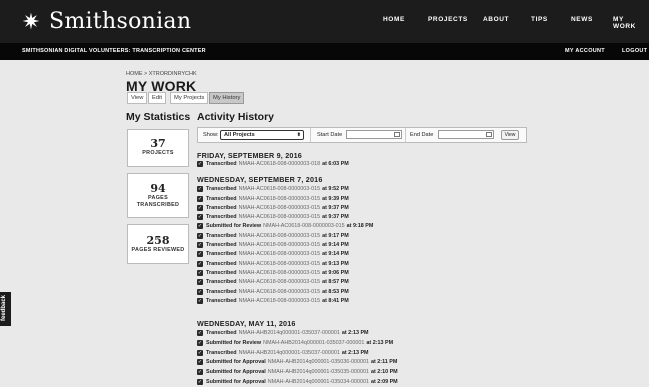 The image size is (649, 387). I want to click on entry-page-link: NMAH-AHB2014q000001-035034-000001, so click(318, 382).